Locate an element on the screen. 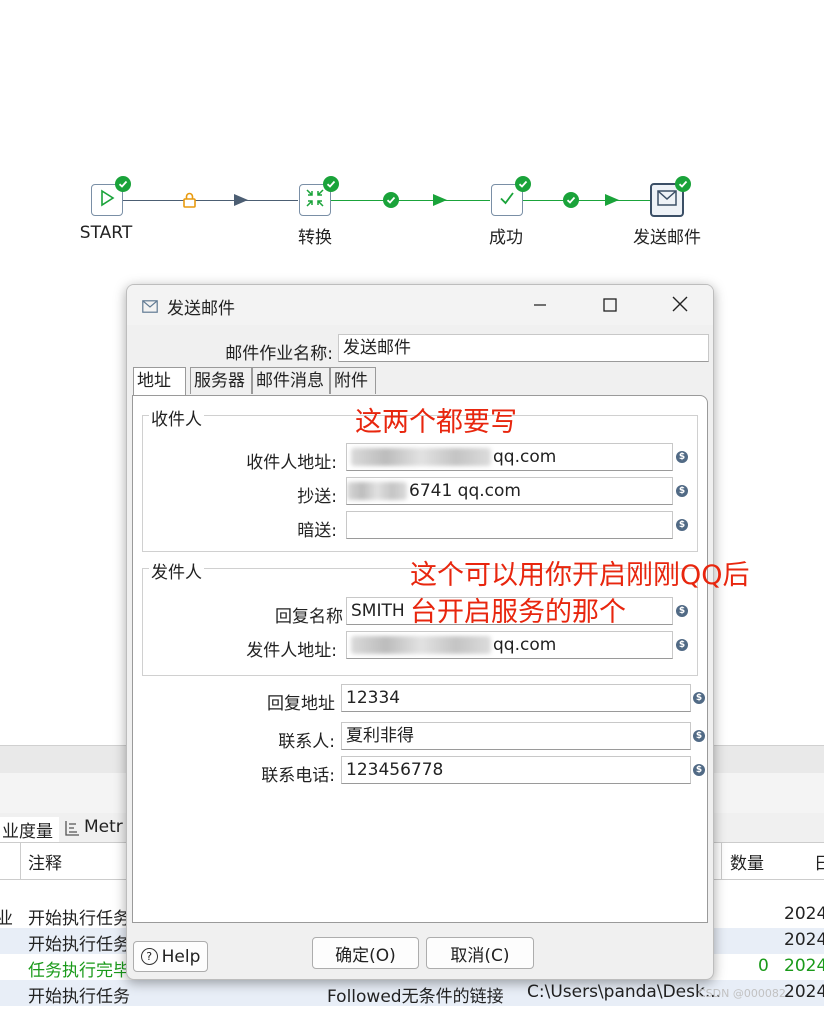 Image resolution: width=824 pixels, height=1010 pixels. hop-transform-success is located at coordinates (410, 200).